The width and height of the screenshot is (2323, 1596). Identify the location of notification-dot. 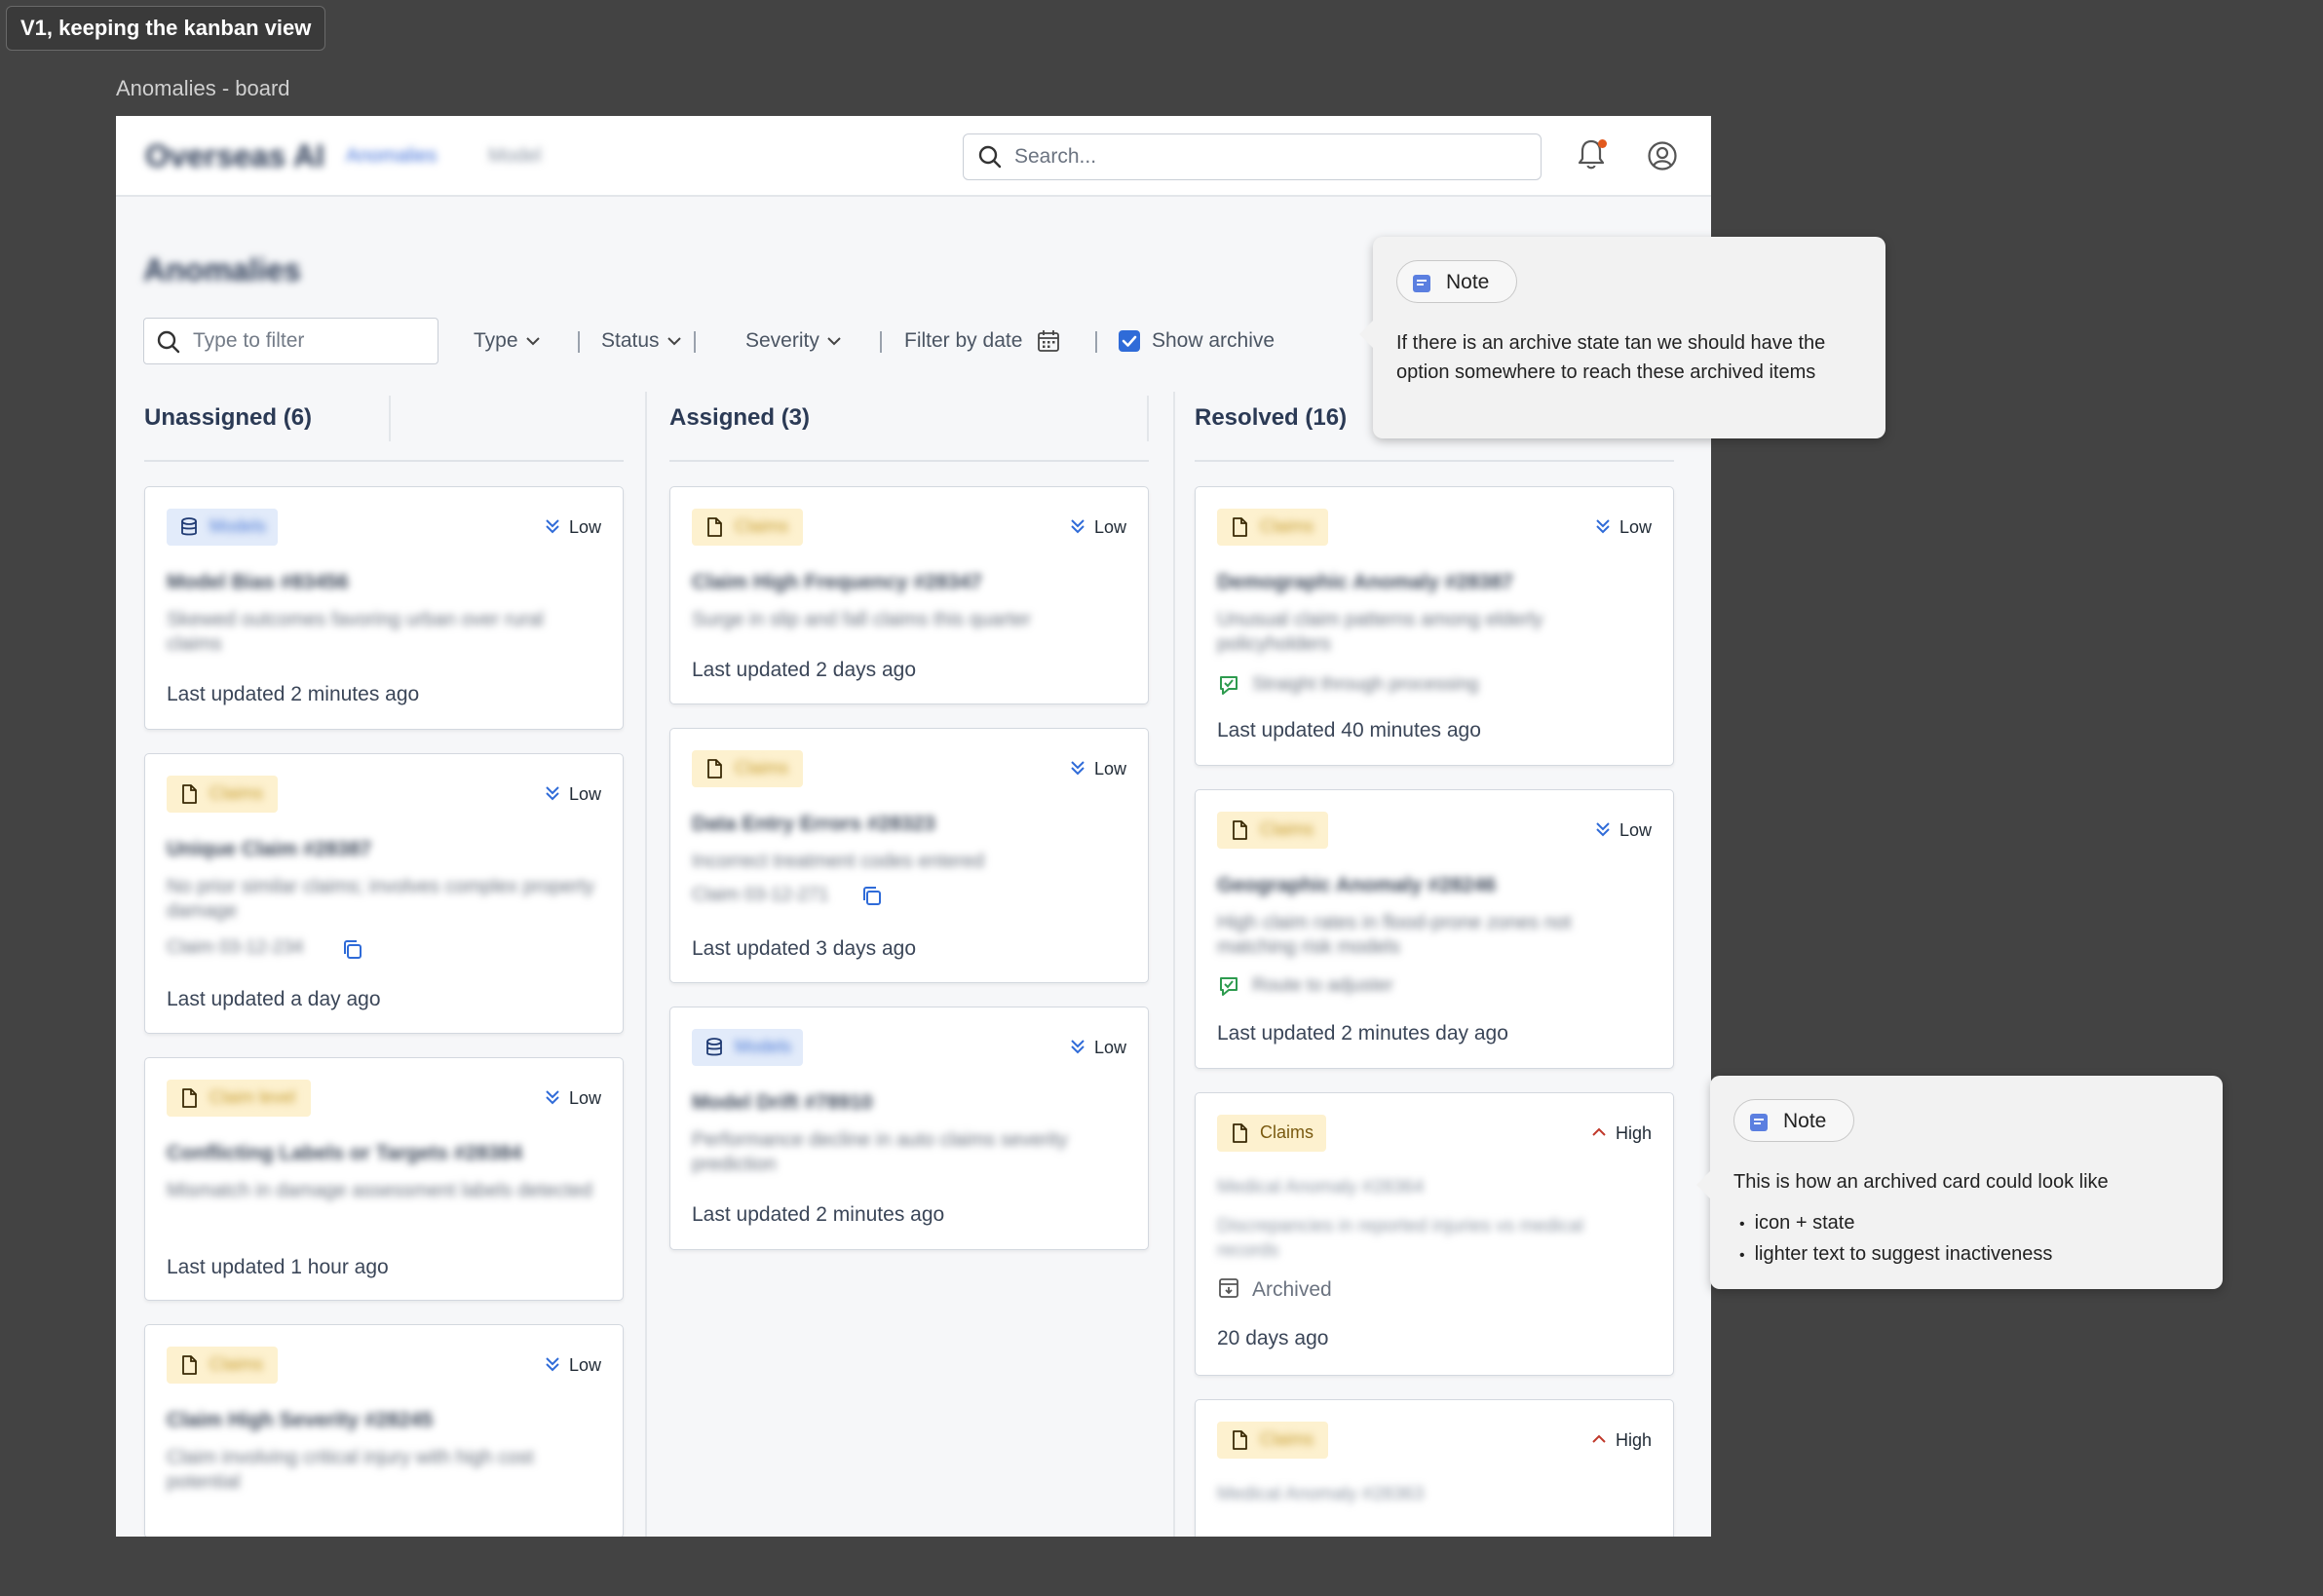
(1602, 143).